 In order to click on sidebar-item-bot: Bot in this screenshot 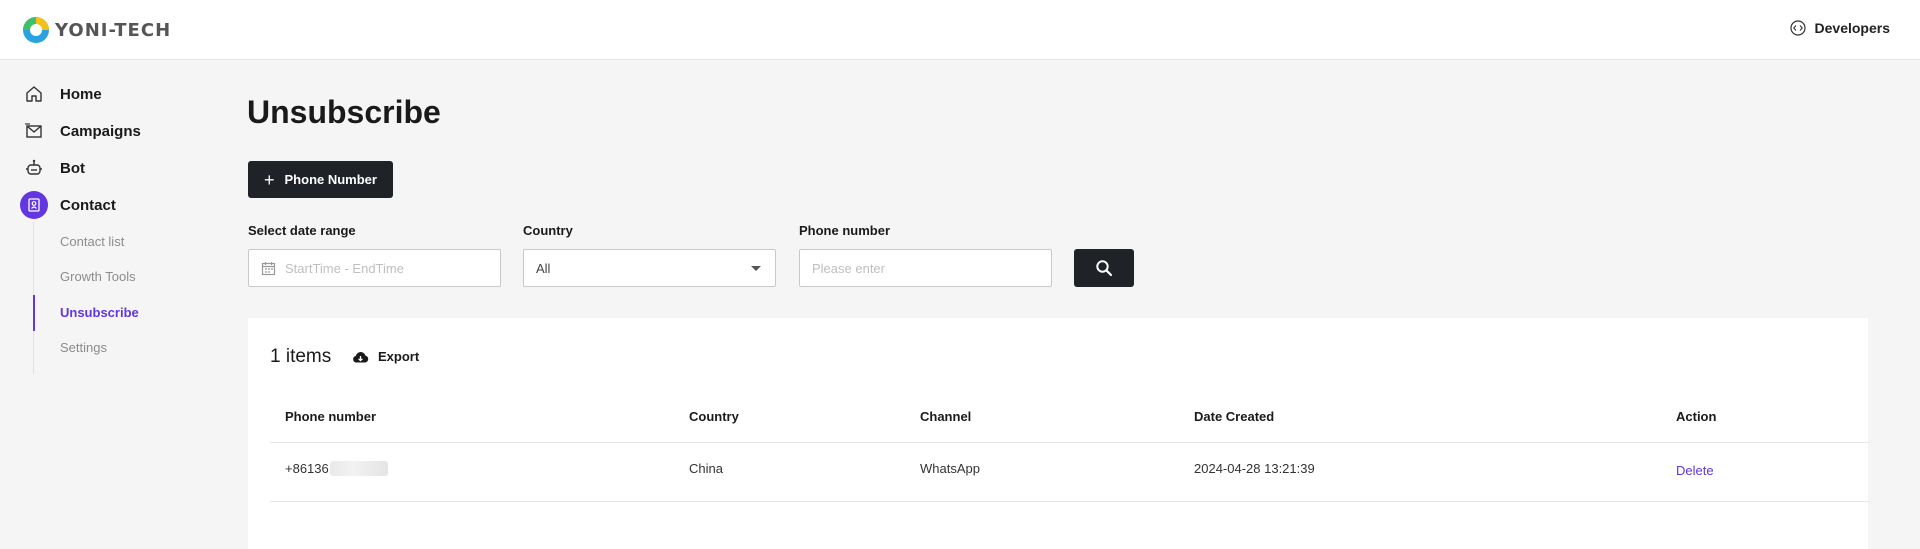, I will do `click(52, 168)`.